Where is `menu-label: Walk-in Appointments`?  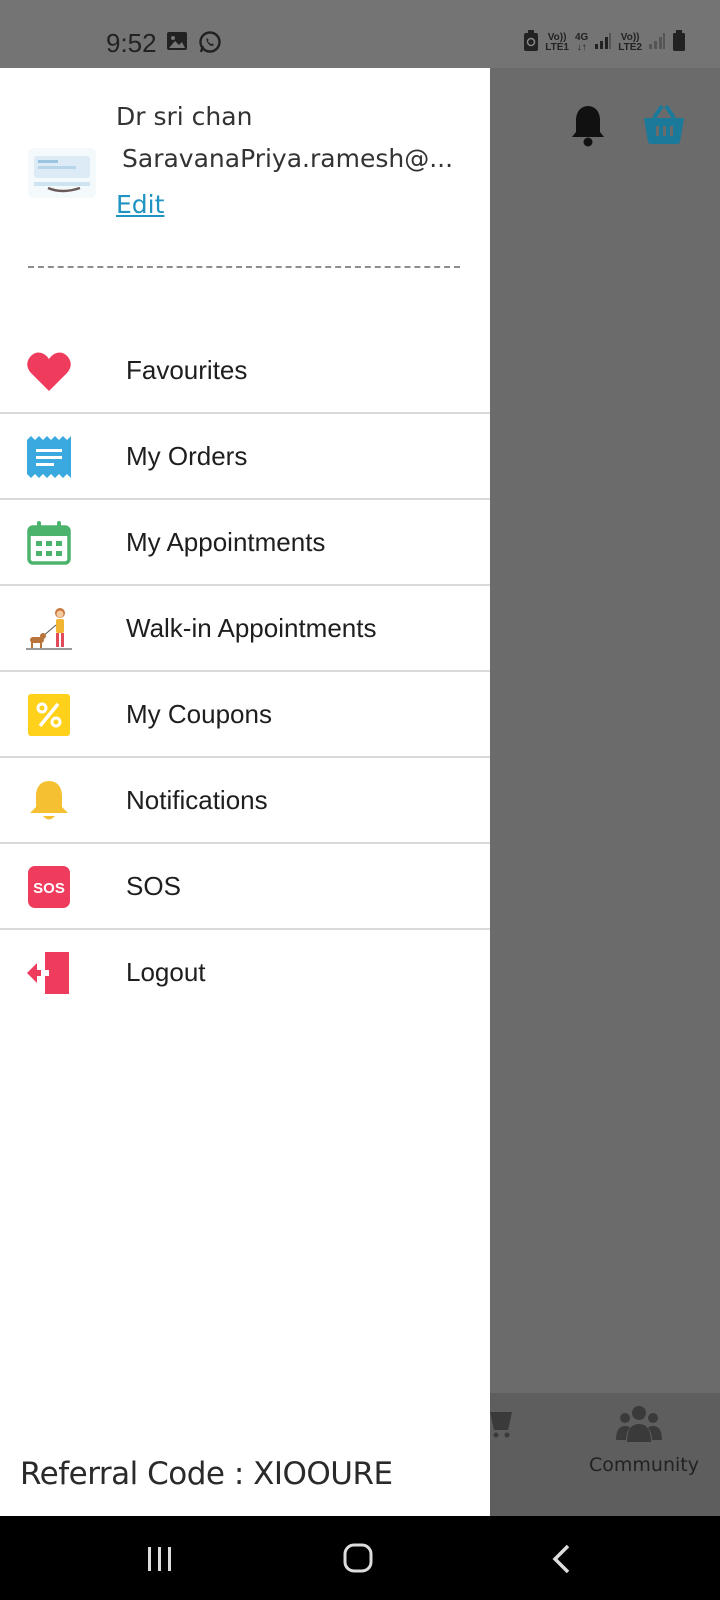 menu-label: Walk-in Appointments is located at coordinates (251, 628).